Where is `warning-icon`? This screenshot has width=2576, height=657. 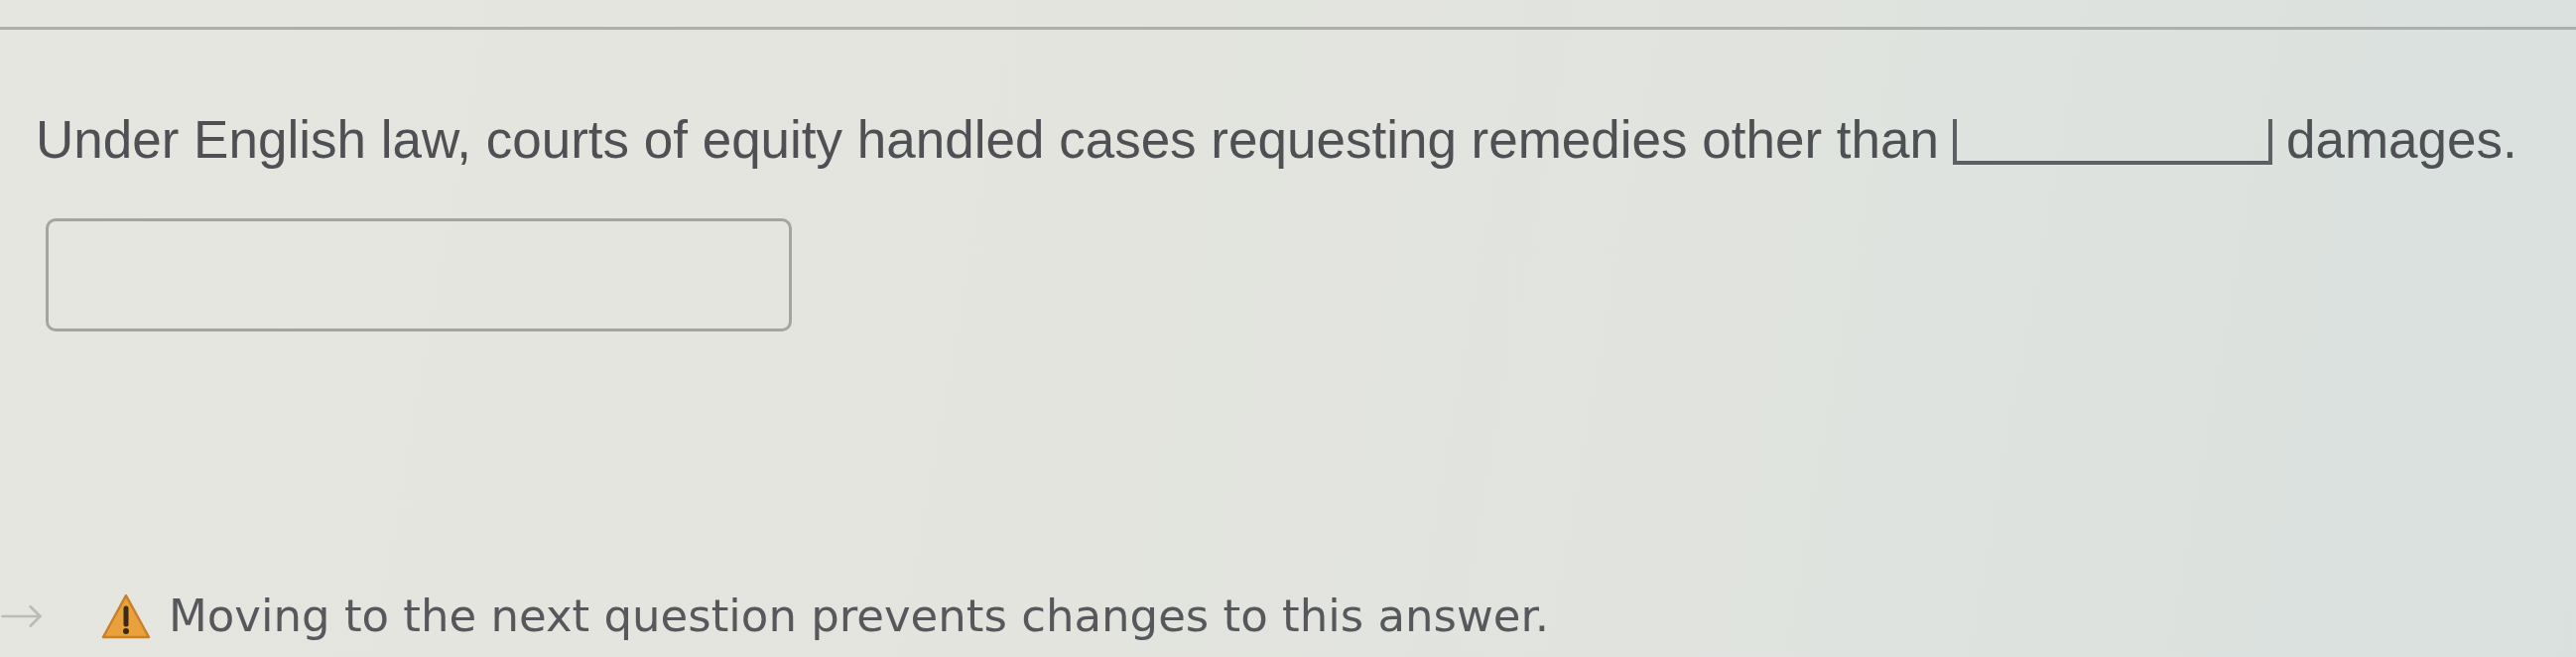 warning-icon is located at coordinates (126, 615).